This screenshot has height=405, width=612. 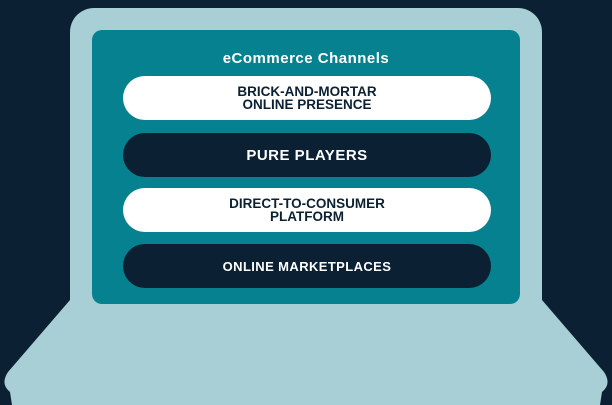 I want to click on channel-direct-to-consumer: DIRECT-TO-CONSUMER PLATFORM, so click(x=307, y=210).